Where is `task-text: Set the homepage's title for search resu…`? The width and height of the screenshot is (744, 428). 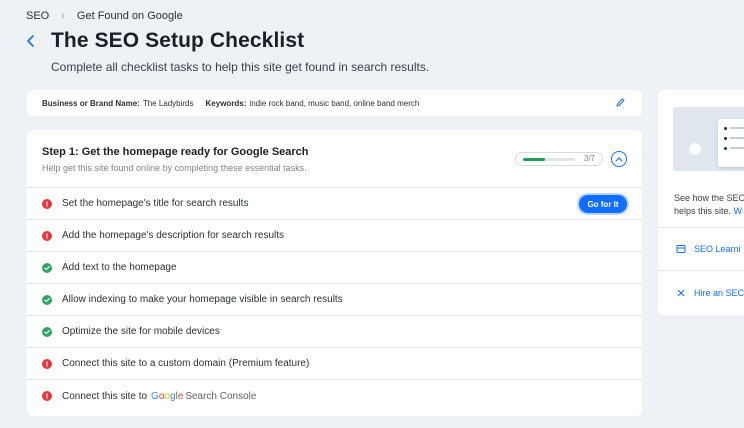
task-text: Set the homepage's title for search resu… is located at coordinates (155, 203).